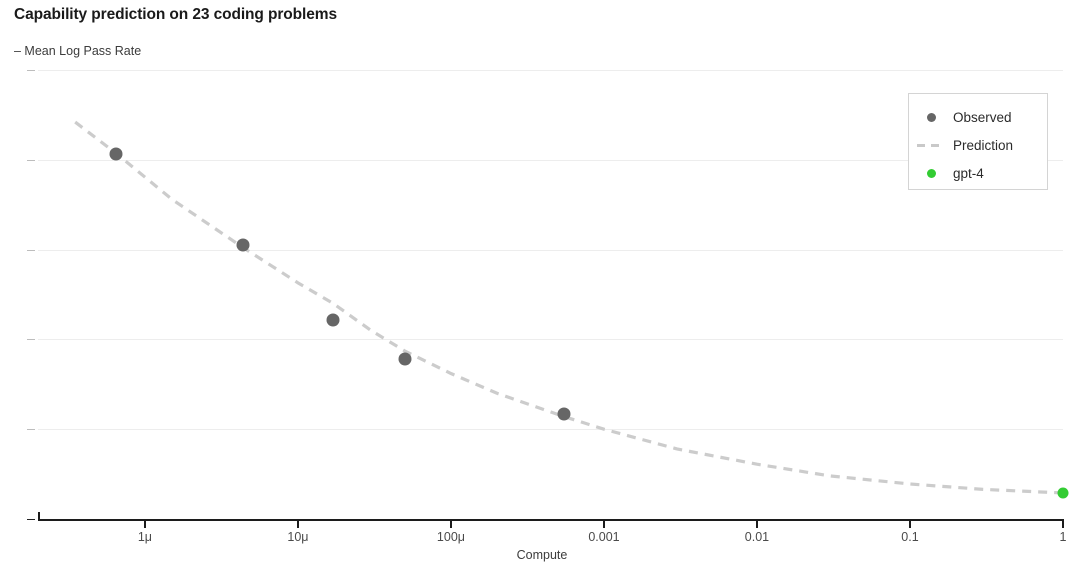 This screenshot has height=574, width=1080. I want to click on legend-label: gpt-4, so click(968, 173).